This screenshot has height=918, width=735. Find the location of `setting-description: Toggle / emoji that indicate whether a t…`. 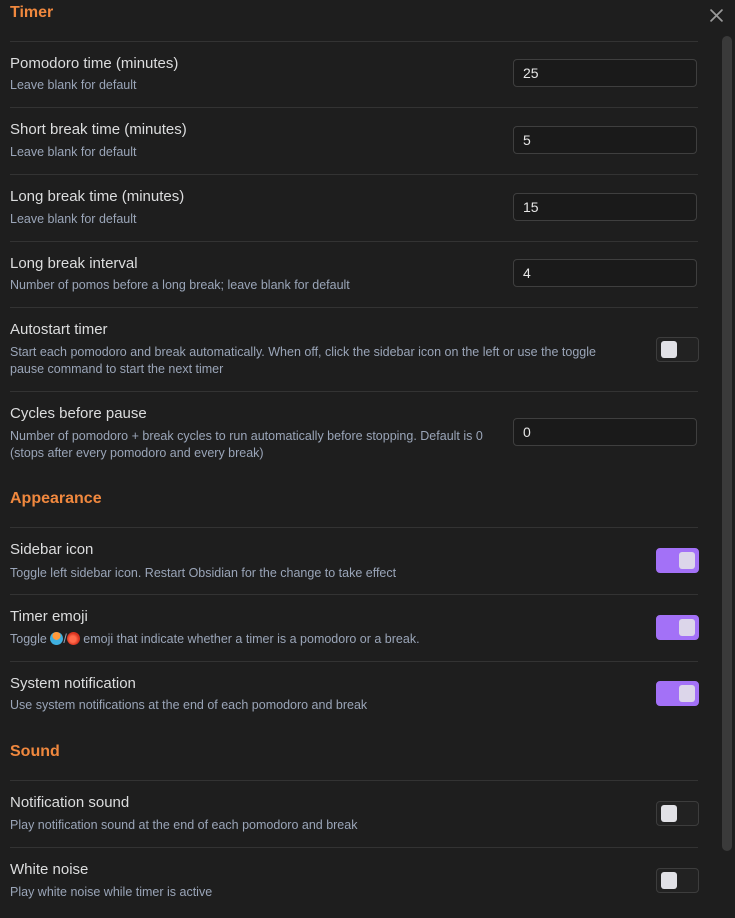

setting-description: Toggle / emoji that indicate whether a t… is located at coordinates (215, 639).